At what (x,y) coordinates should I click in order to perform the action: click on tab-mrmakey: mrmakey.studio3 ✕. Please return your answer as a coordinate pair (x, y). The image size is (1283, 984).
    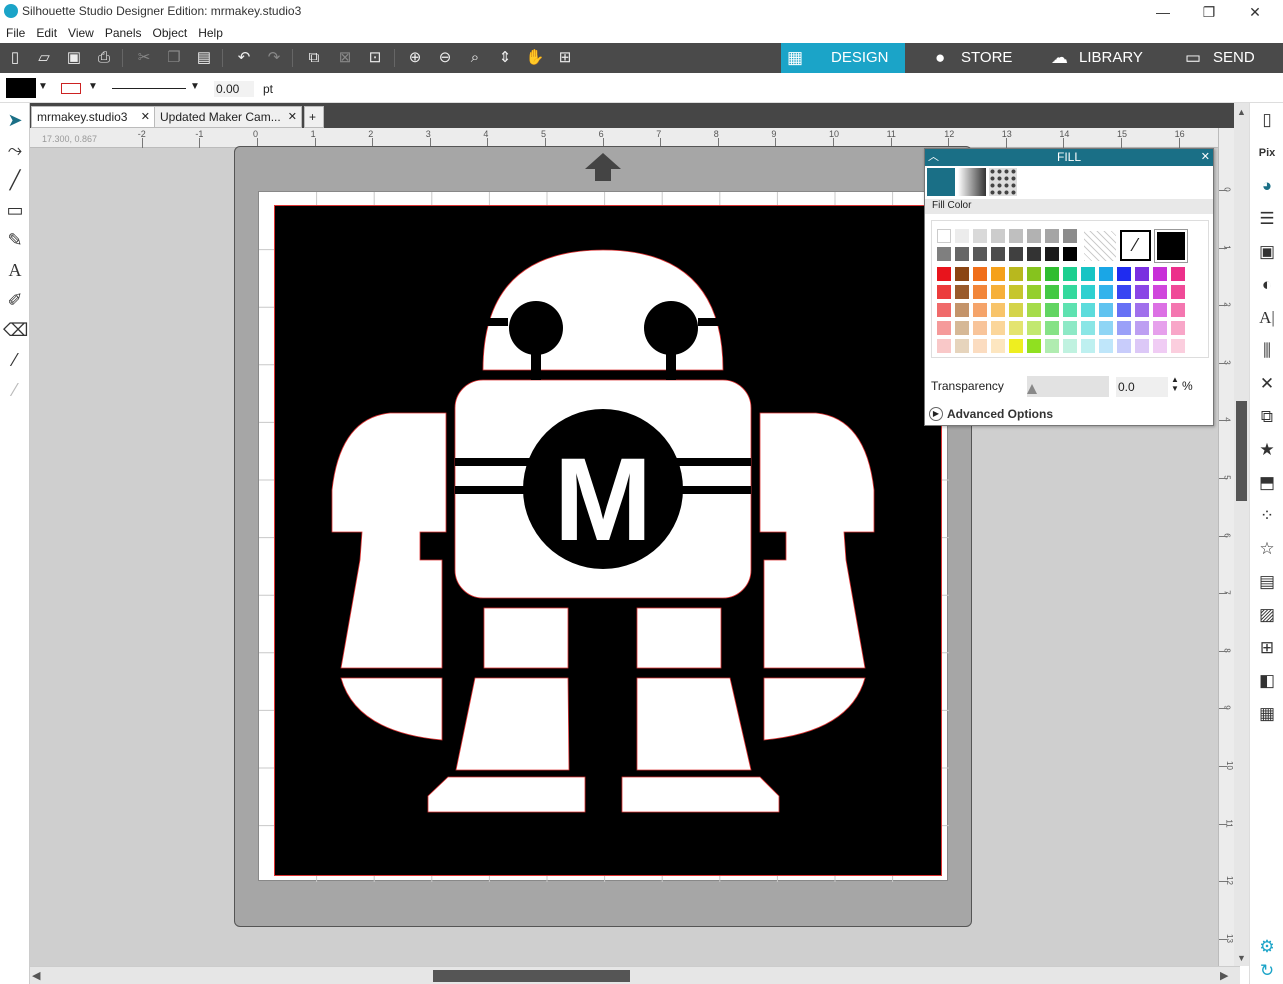
    Looking at the image, I should click on (93, 117).